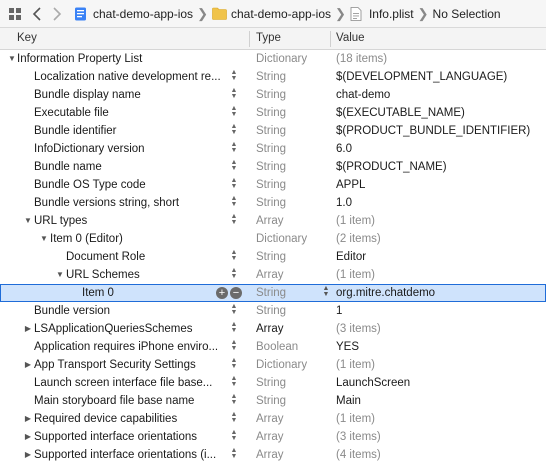 The width and height of the screenshot is (546, 473). Describe the element at coordinates (281, 14) in the screenshot. I see `breadcrumb-group: chat-demo-app-ios` at that location.